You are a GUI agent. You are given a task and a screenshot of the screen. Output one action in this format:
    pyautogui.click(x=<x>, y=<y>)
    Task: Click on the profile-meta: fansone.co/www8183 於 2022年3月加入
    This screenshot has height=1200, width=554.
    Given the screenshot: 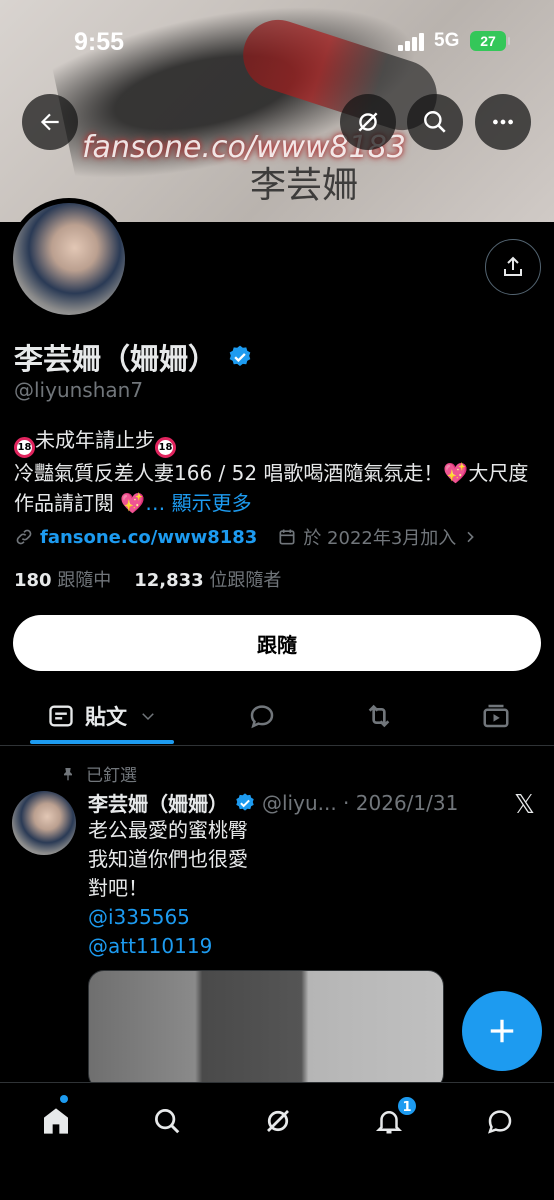 What is the action you would take?
    pyautogui.click(x=246, y=537)
    